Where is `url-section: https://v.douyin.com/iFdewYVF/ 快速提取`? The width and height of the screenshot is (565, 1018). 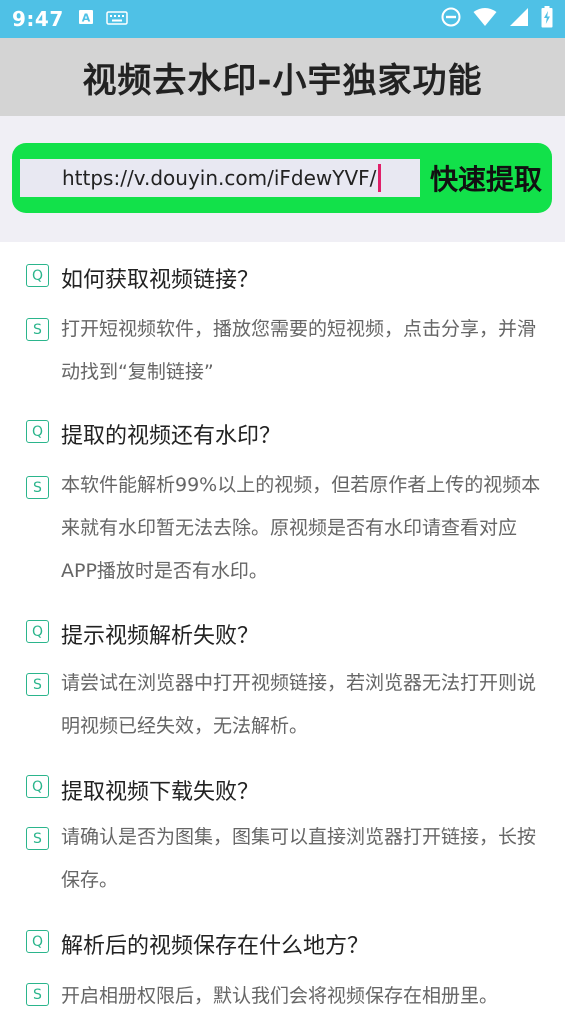
url-section: https://v.douyin.com/iFdewYVF/ 快速提取 is located at coordinates (282, 179).